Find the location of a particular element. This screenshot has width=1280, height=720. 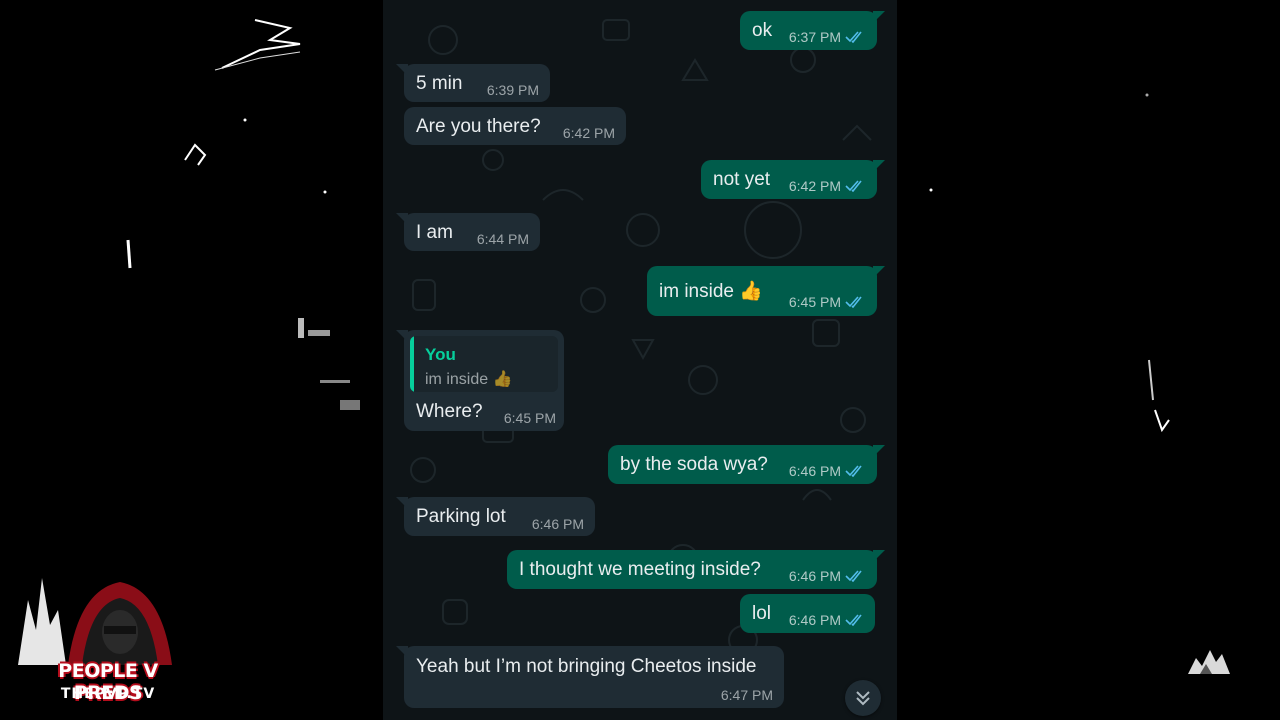

message-time: 6:44 PM is located at coordinates (502, 239).